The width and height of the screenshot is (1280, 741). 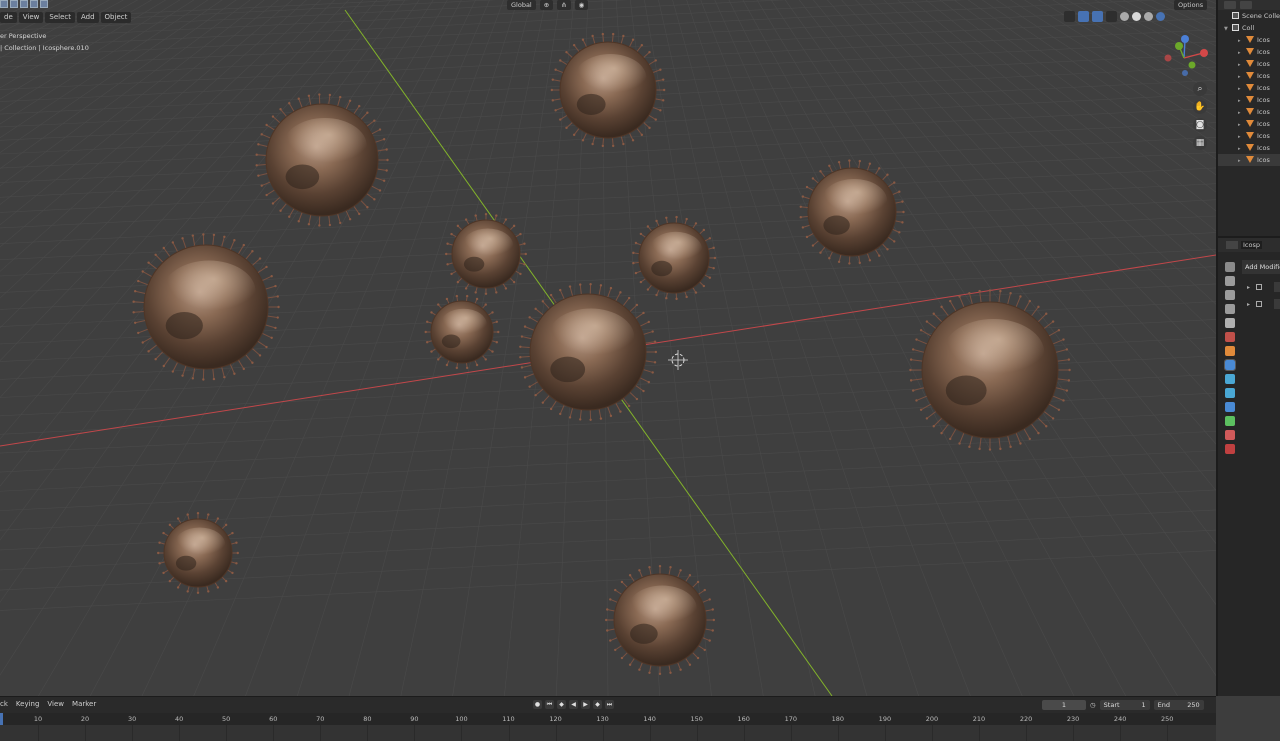 I want to click on transform-orientation-dropdown: Global, so click(x=521, y=5).